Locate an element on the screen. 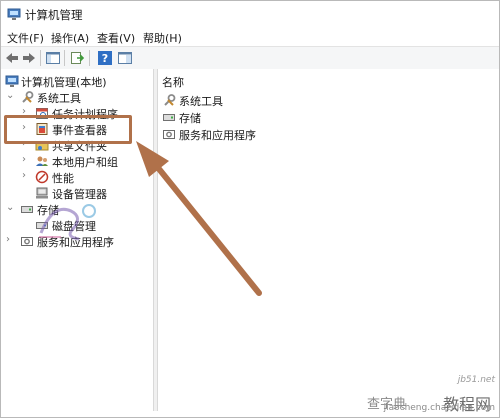 This screenshot has height=419, width=500. users-icon is located at coordinates (42, 161).